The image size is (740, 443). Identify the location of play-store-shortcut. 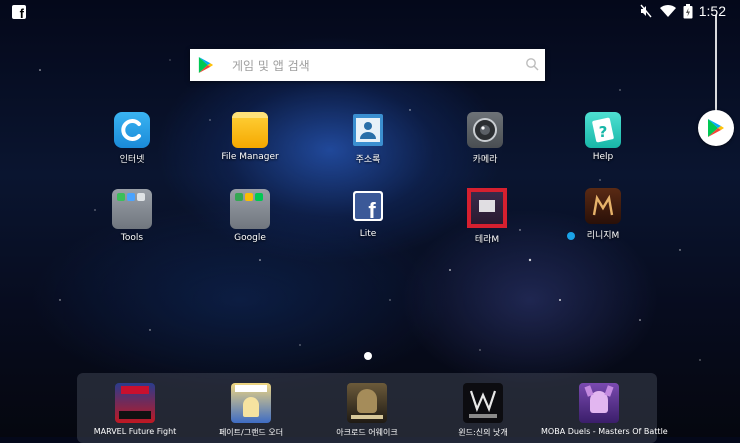
(716, 128).